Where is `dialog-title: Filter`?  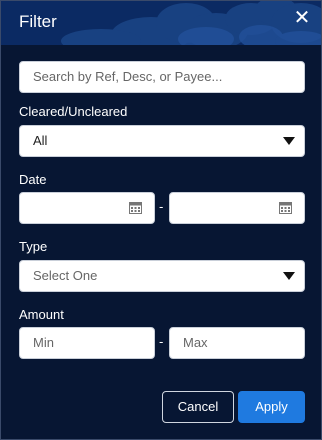
dialog-title: Filter is located at coordinates (38, 21).